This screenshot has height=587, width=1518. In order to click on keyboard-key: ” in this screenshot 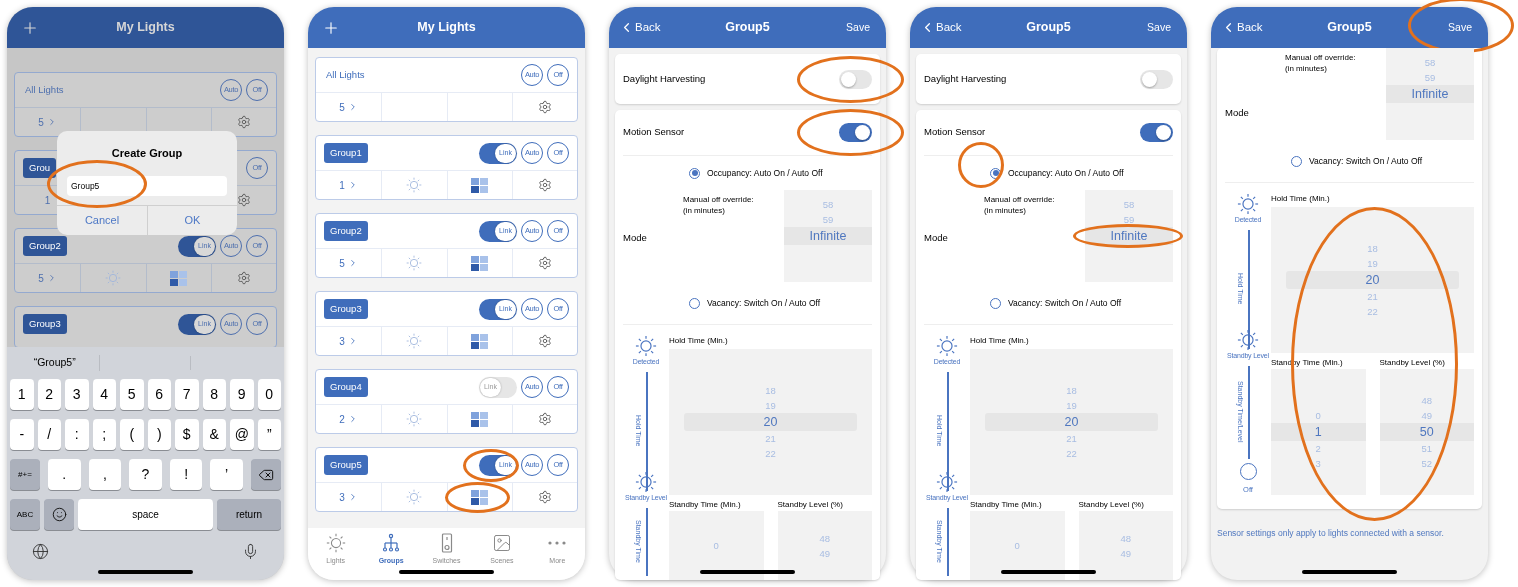, I will do `click(269, 434)`.